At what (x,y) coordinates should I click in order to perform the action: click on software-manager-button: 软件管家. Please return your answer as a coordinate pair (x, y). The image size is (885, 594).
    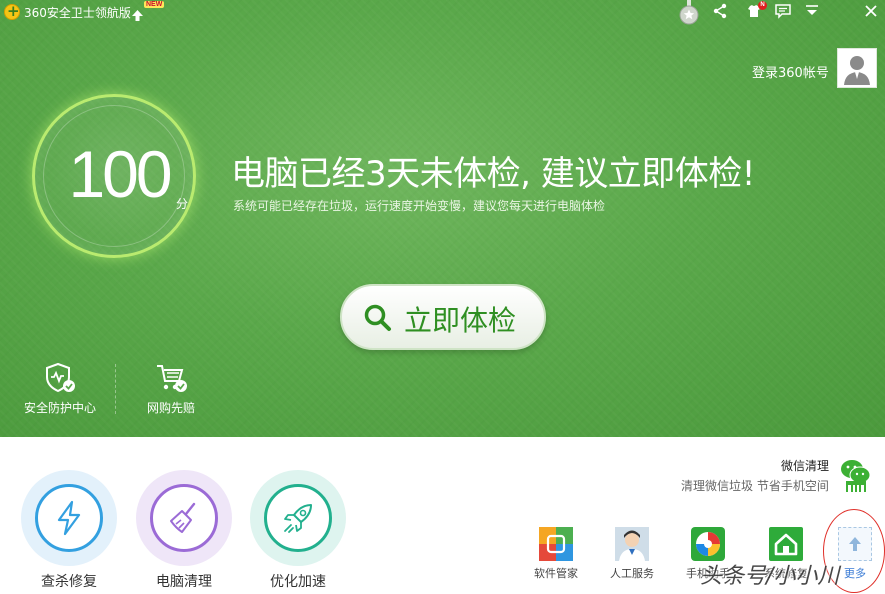
    Looking at the image, I should click on (556, 554).